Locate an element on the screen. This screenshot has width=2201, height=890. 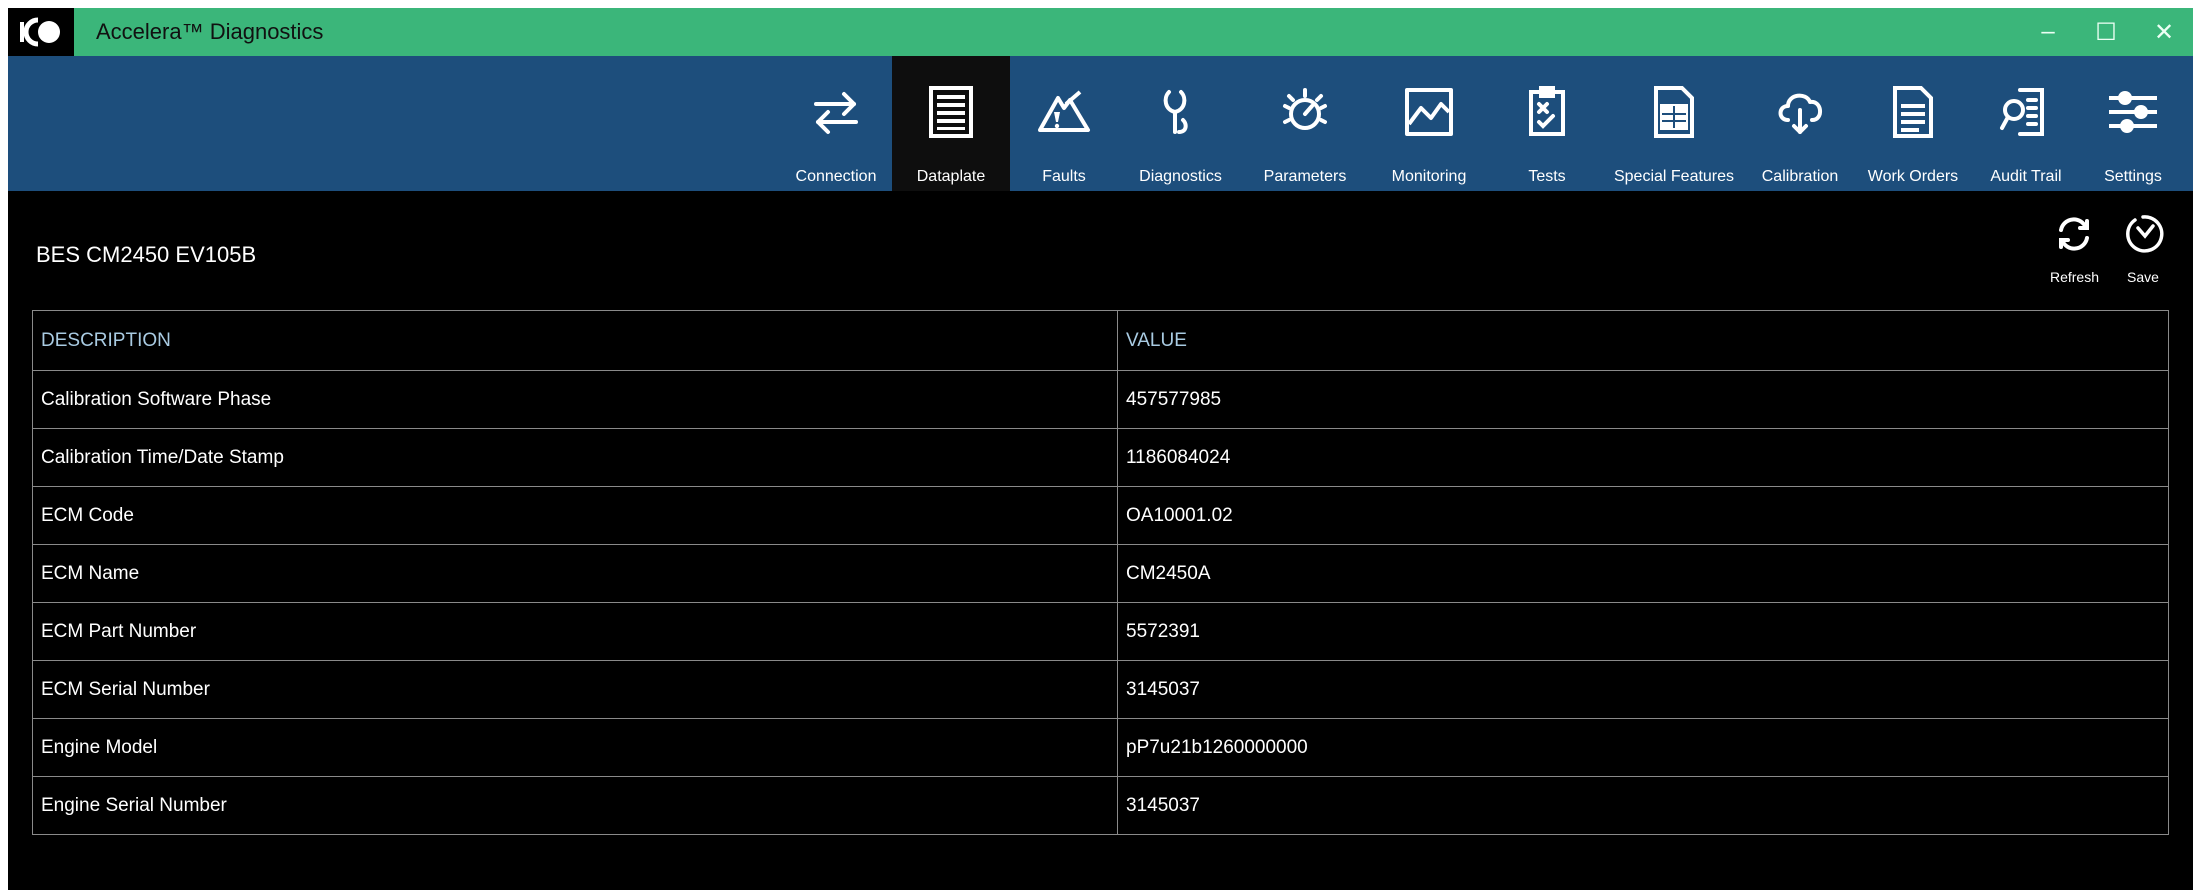
table-row: Calibration Time/Date Stamp 1186084024 is located at coordinates (1100, 457).